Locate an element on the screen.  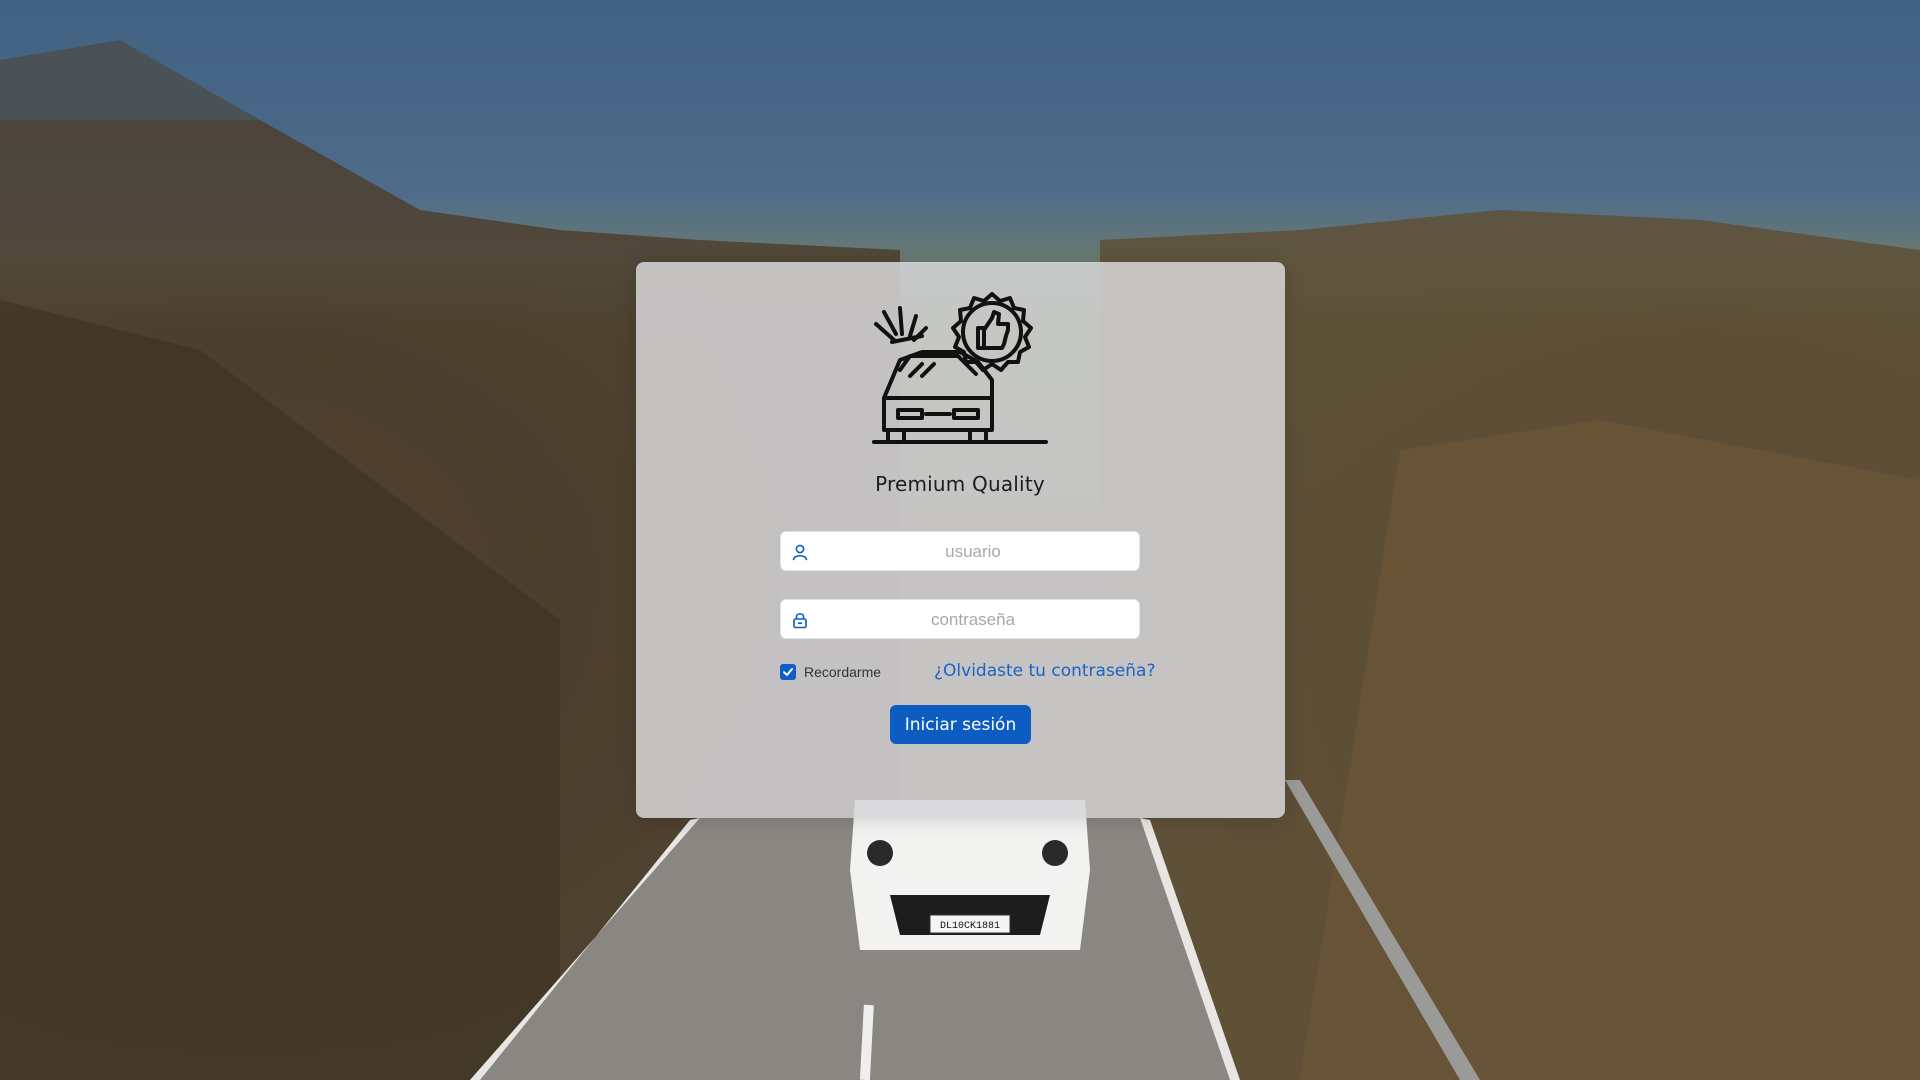
password-field is located at coordinates (960, 619).